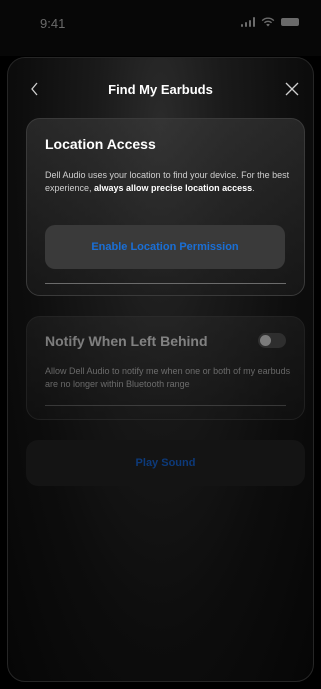 Image resolution: width=321 pixels, height=689 pixels. I want to click on nav-bar: Find My Earbuds, so click(160, 89).